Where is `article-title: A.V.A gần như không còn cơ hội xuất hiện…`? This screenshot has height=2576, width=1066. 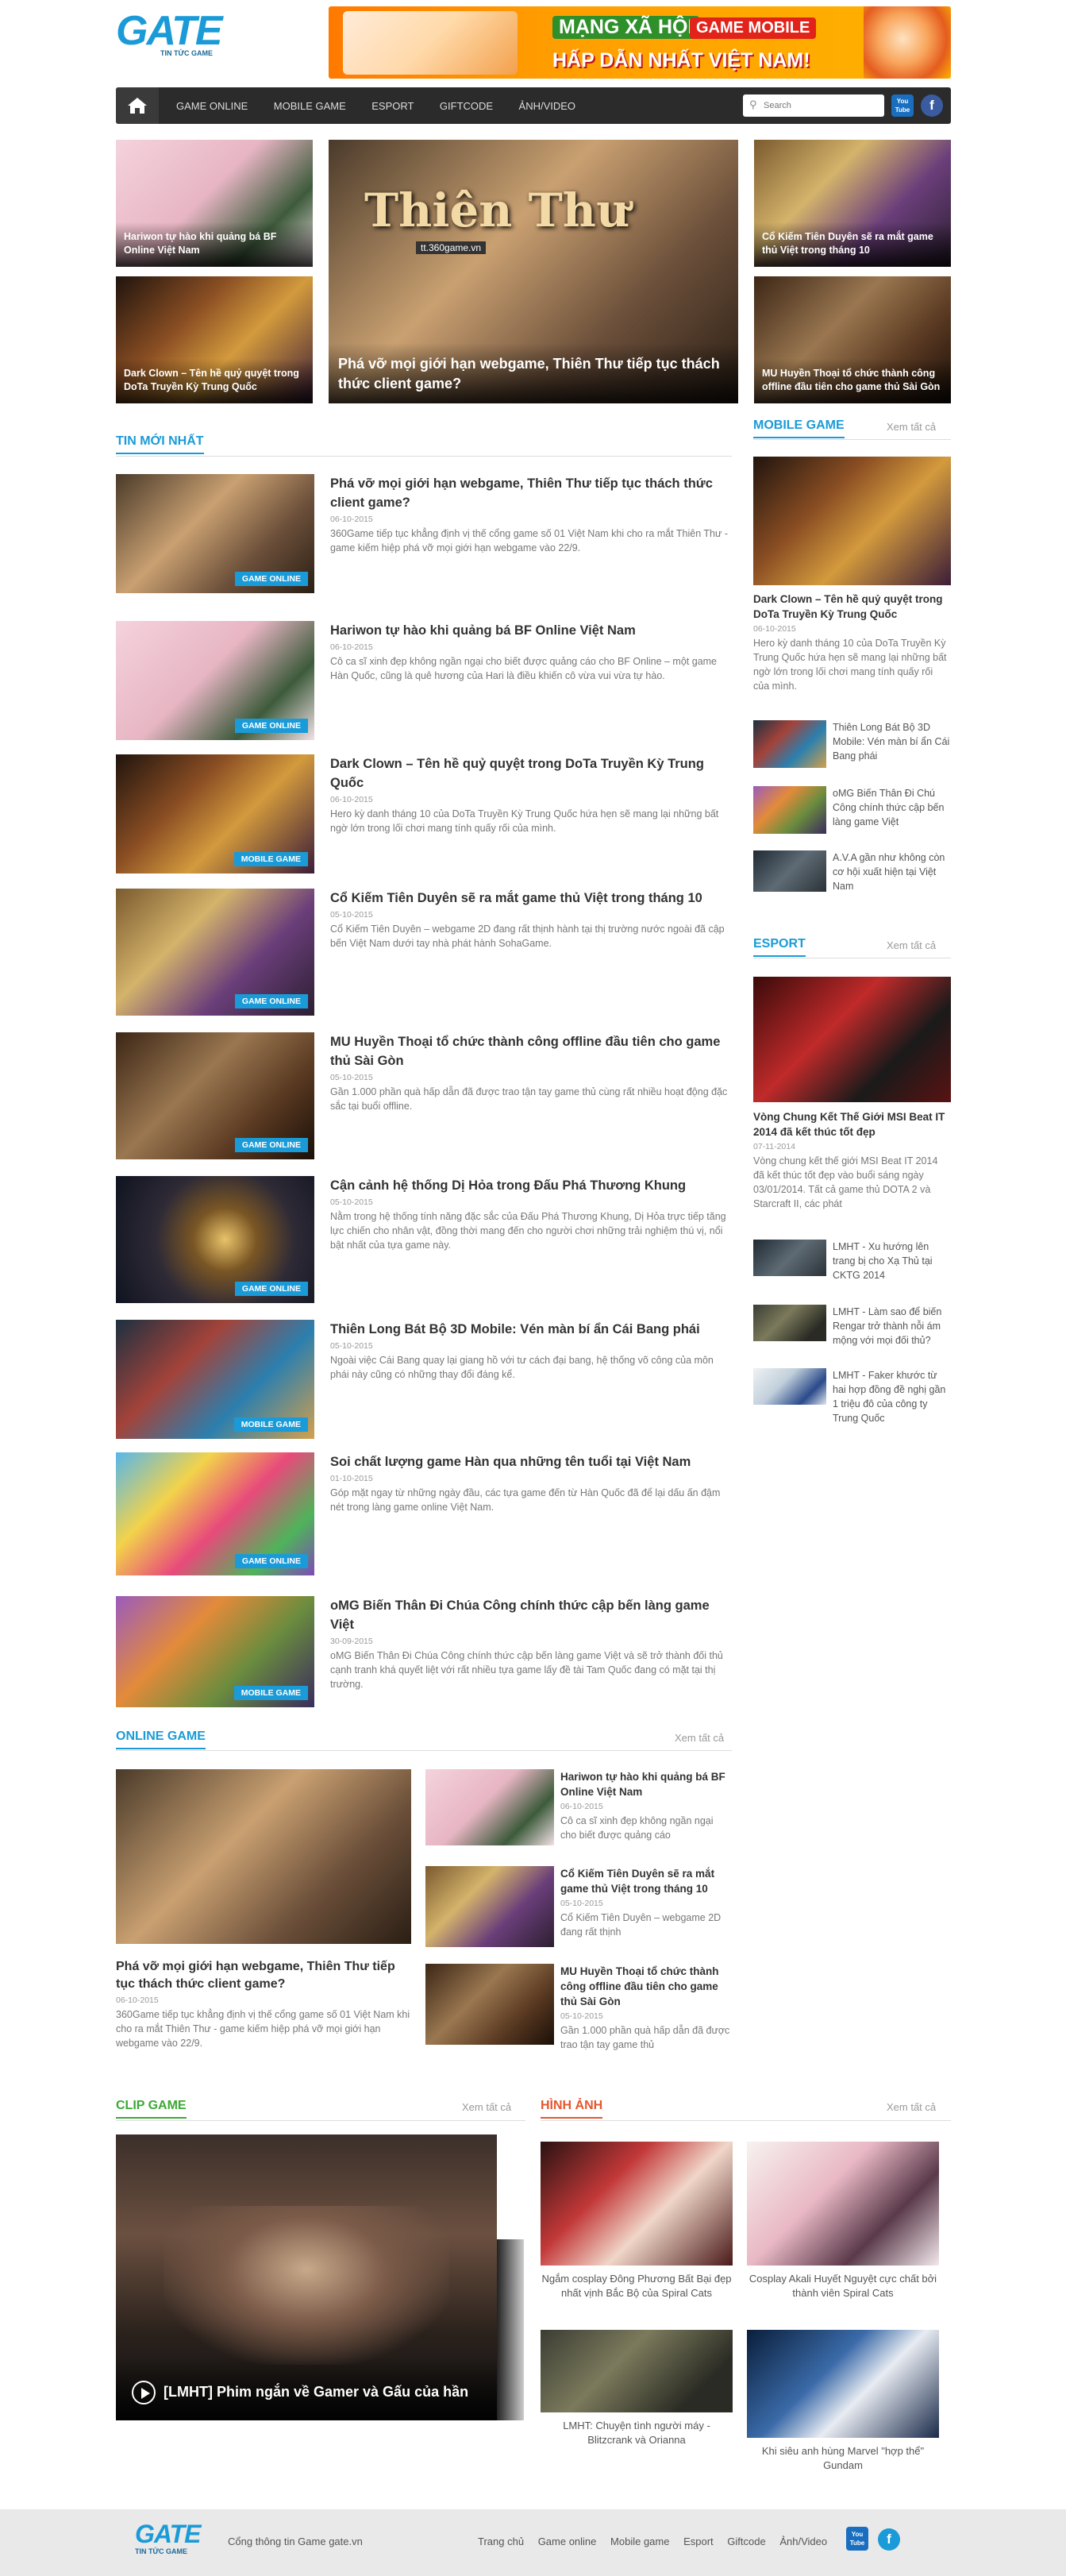 article-title: A.V.A gần như không còn cơ hội xuất hiện… is located at coordinates (892, 871).